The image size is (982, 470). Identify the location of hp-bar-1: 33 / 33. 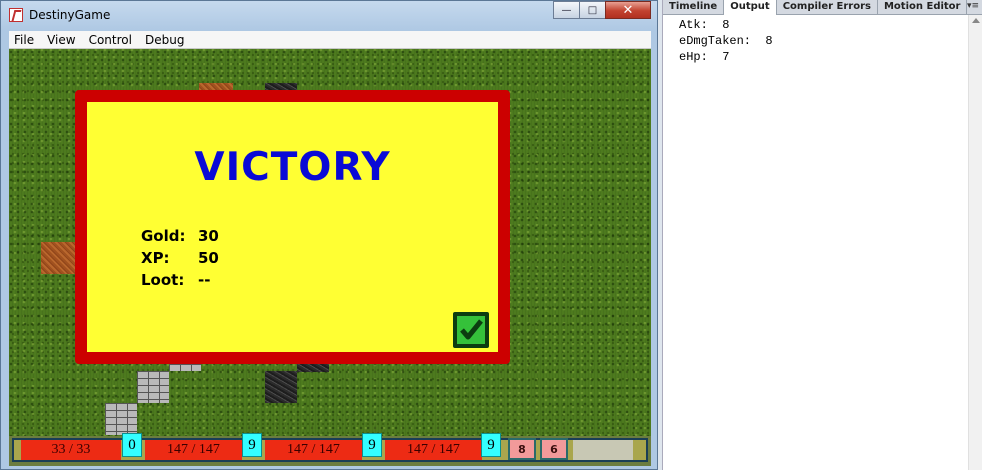
(71, 450).